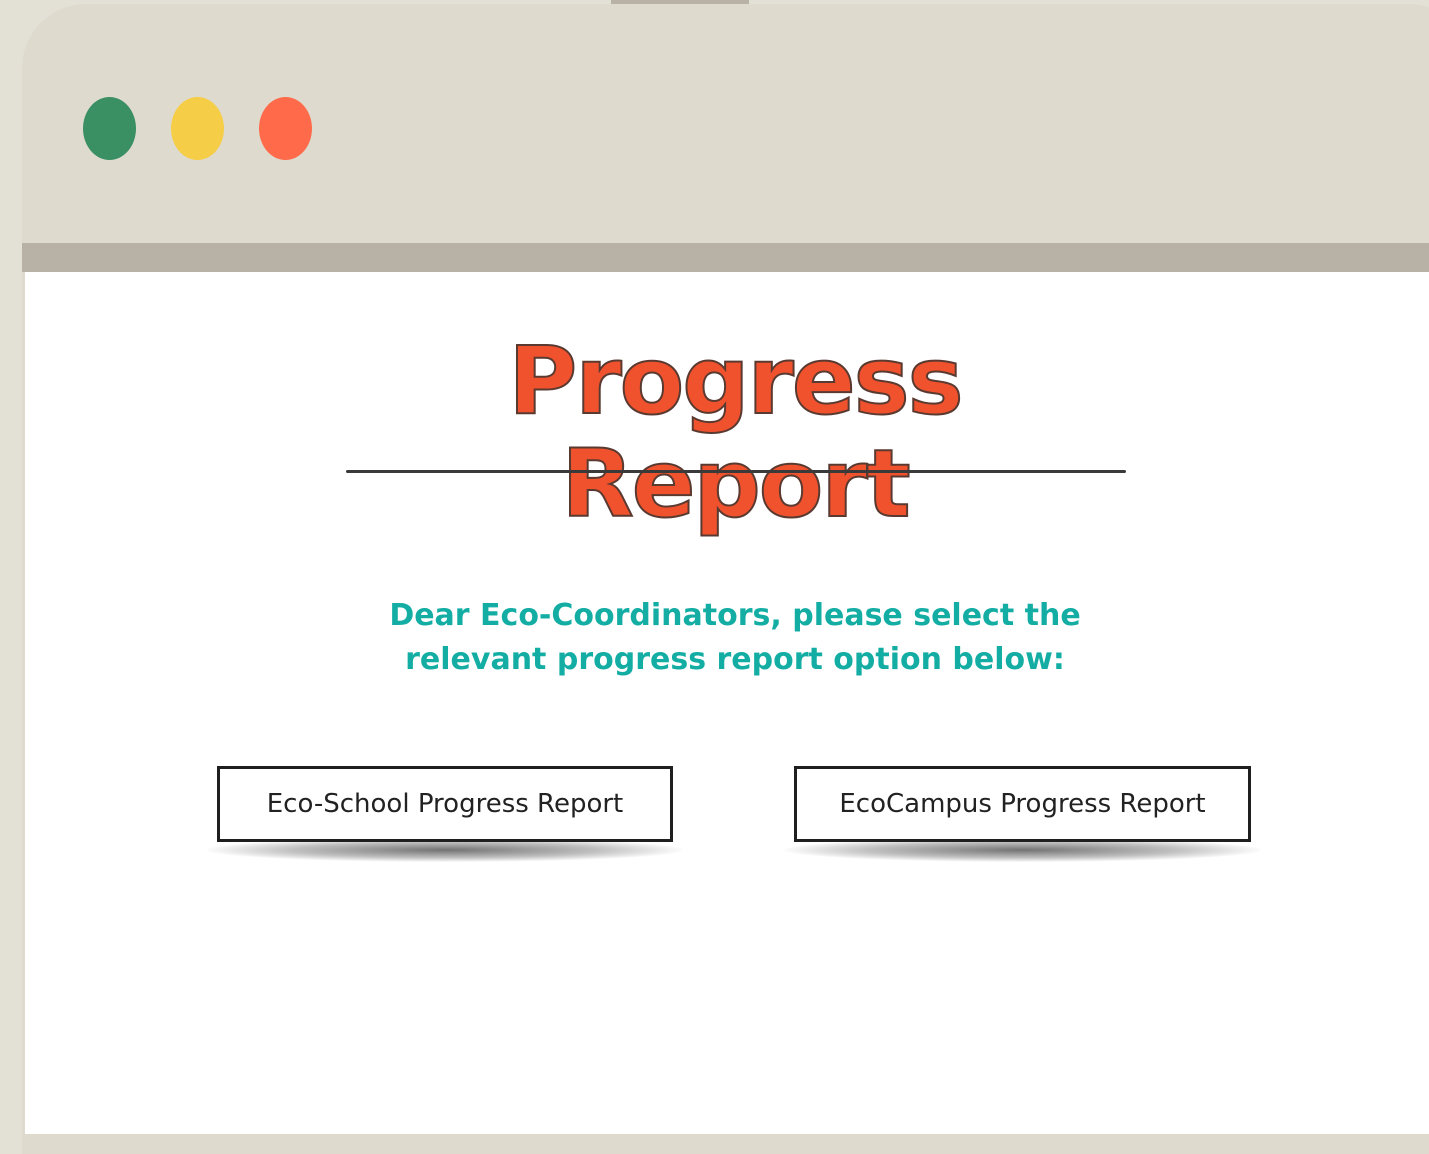 This screenshot has height=1154, width=1429. I want to click on window-control-green, so click(109, 128).